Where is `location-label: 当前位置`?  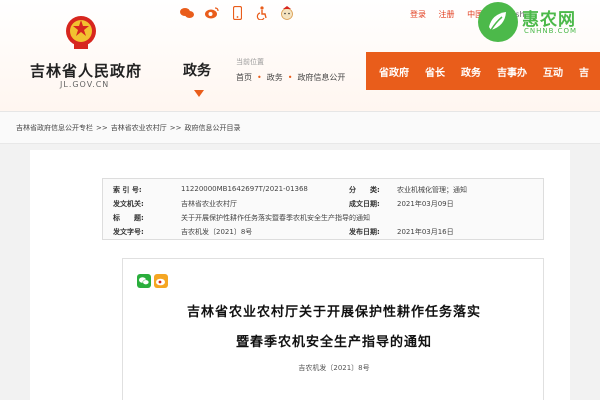 location-label: 当前位置 is located at coordinates (250, 62).